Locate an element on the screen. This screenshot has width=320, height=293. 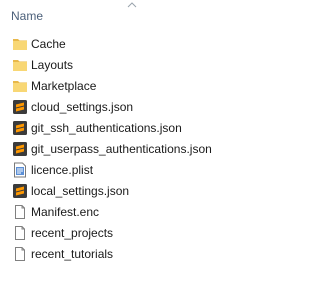
file-name: Cache is located at coordinates (48, 44).